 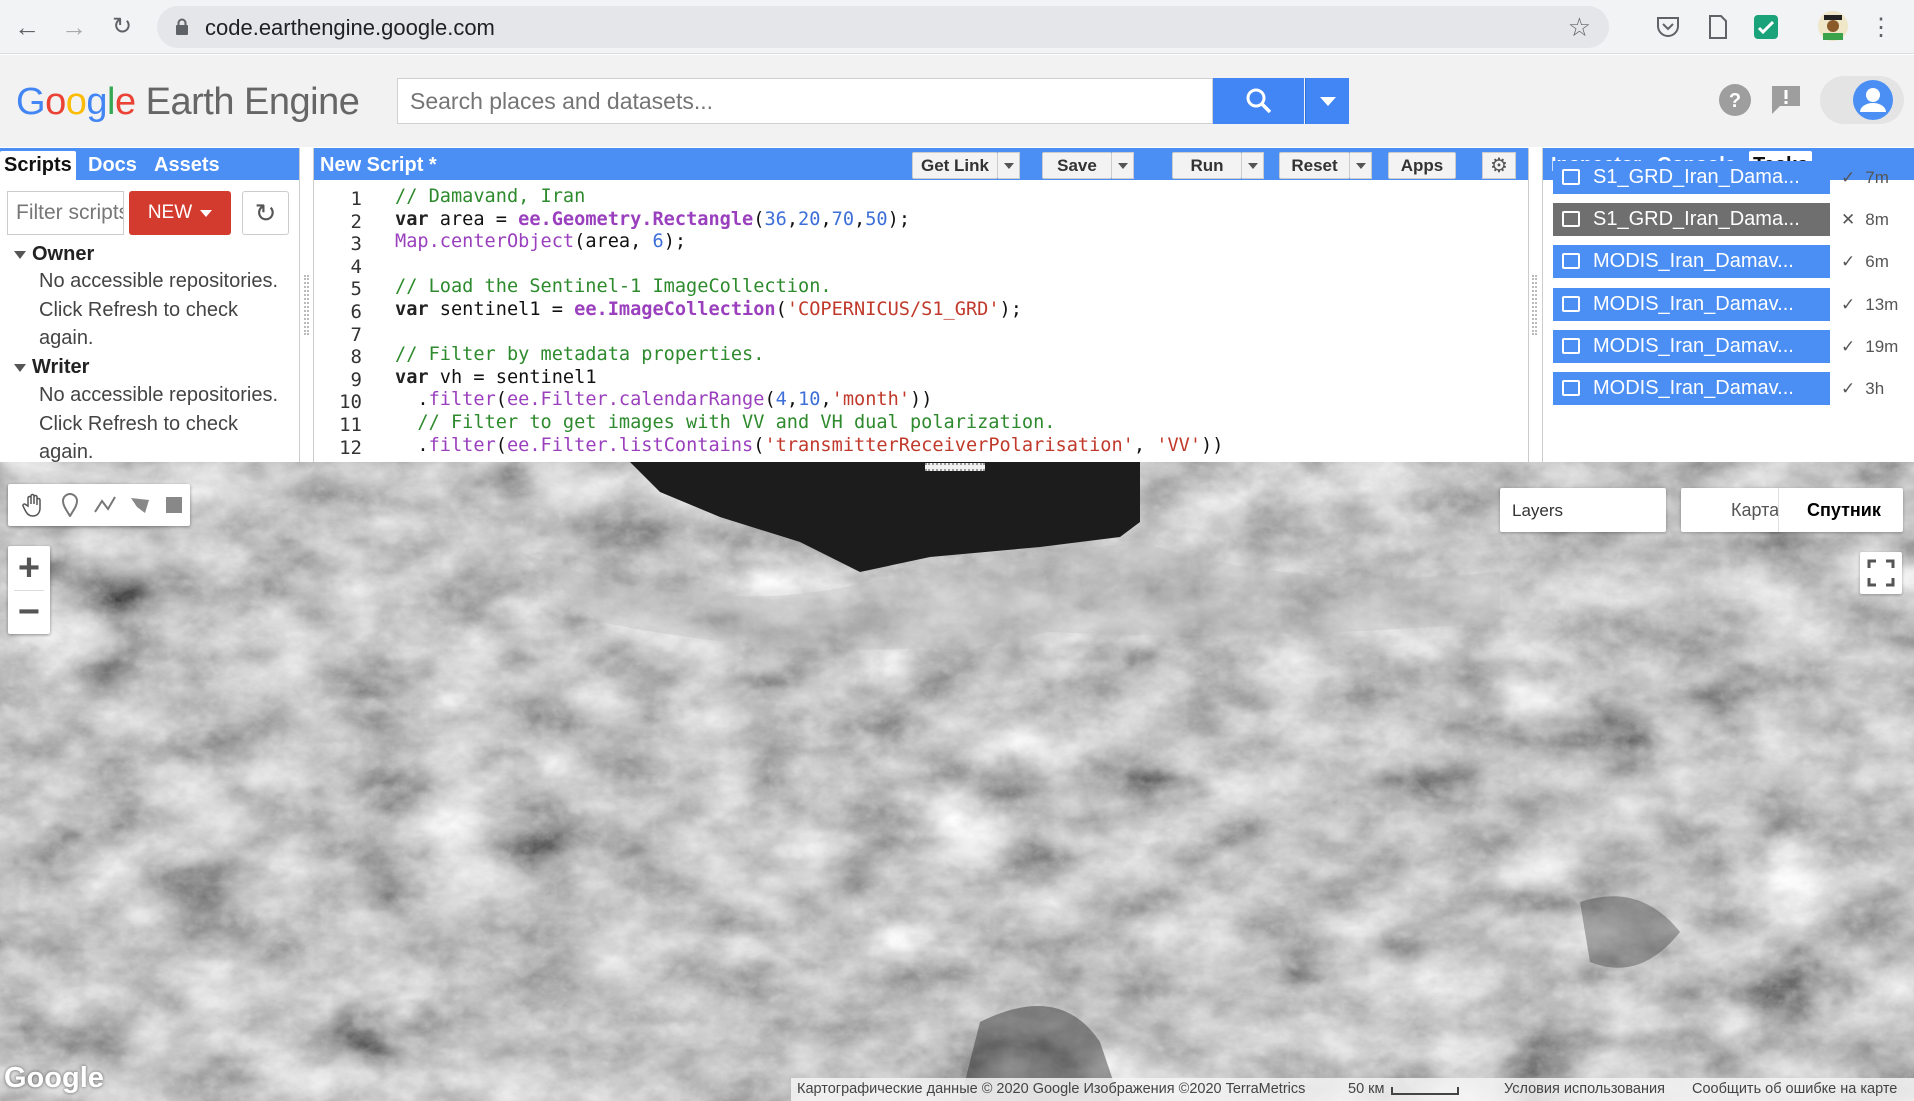 What do you see at coordinates (1881, 27) in the screenshot?
I see `browser-menu-icon: ⋮` at bounding box center [1881, 27].